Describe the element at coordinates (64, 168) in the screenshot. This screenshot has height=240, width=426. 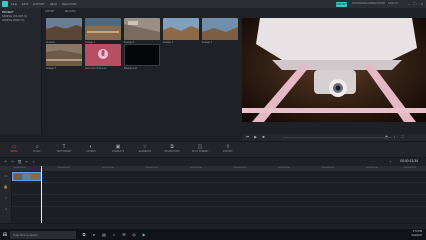
I see `ruler-tick: 00:00:05:00` at that location.